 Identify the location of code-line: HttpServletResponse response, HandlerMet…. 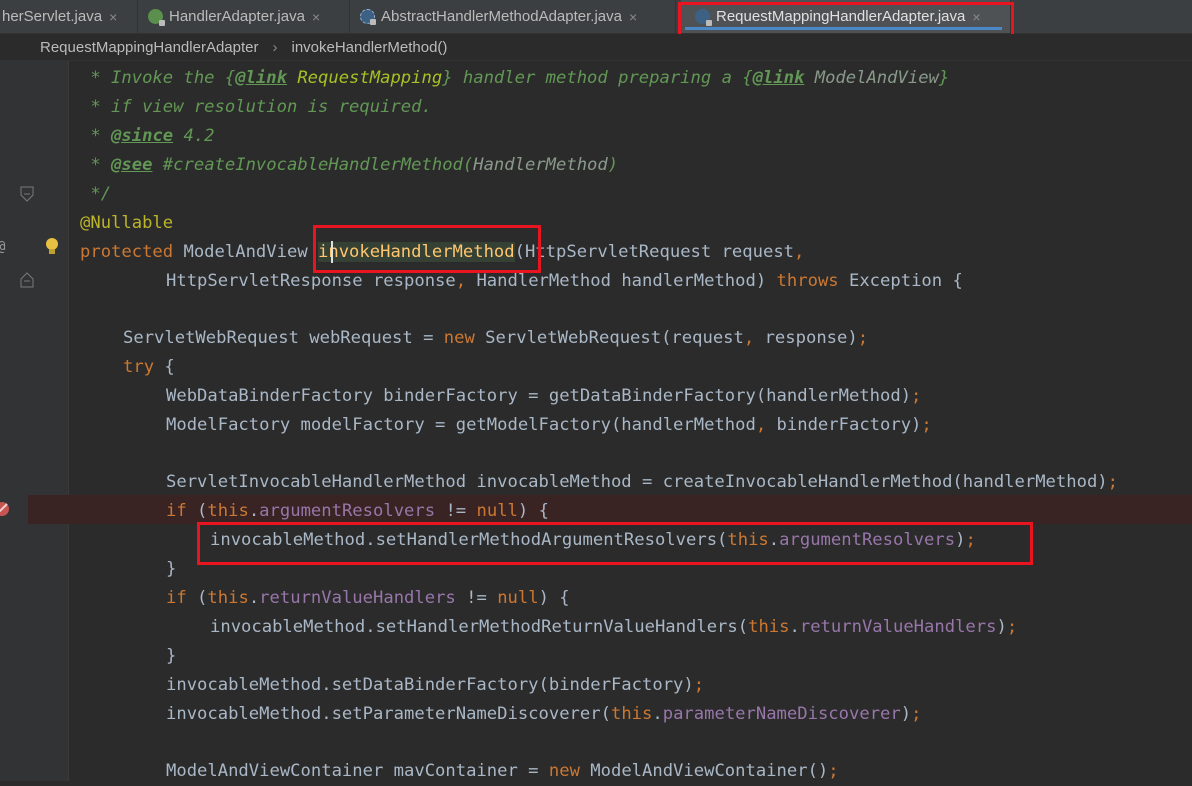
(564, 281).